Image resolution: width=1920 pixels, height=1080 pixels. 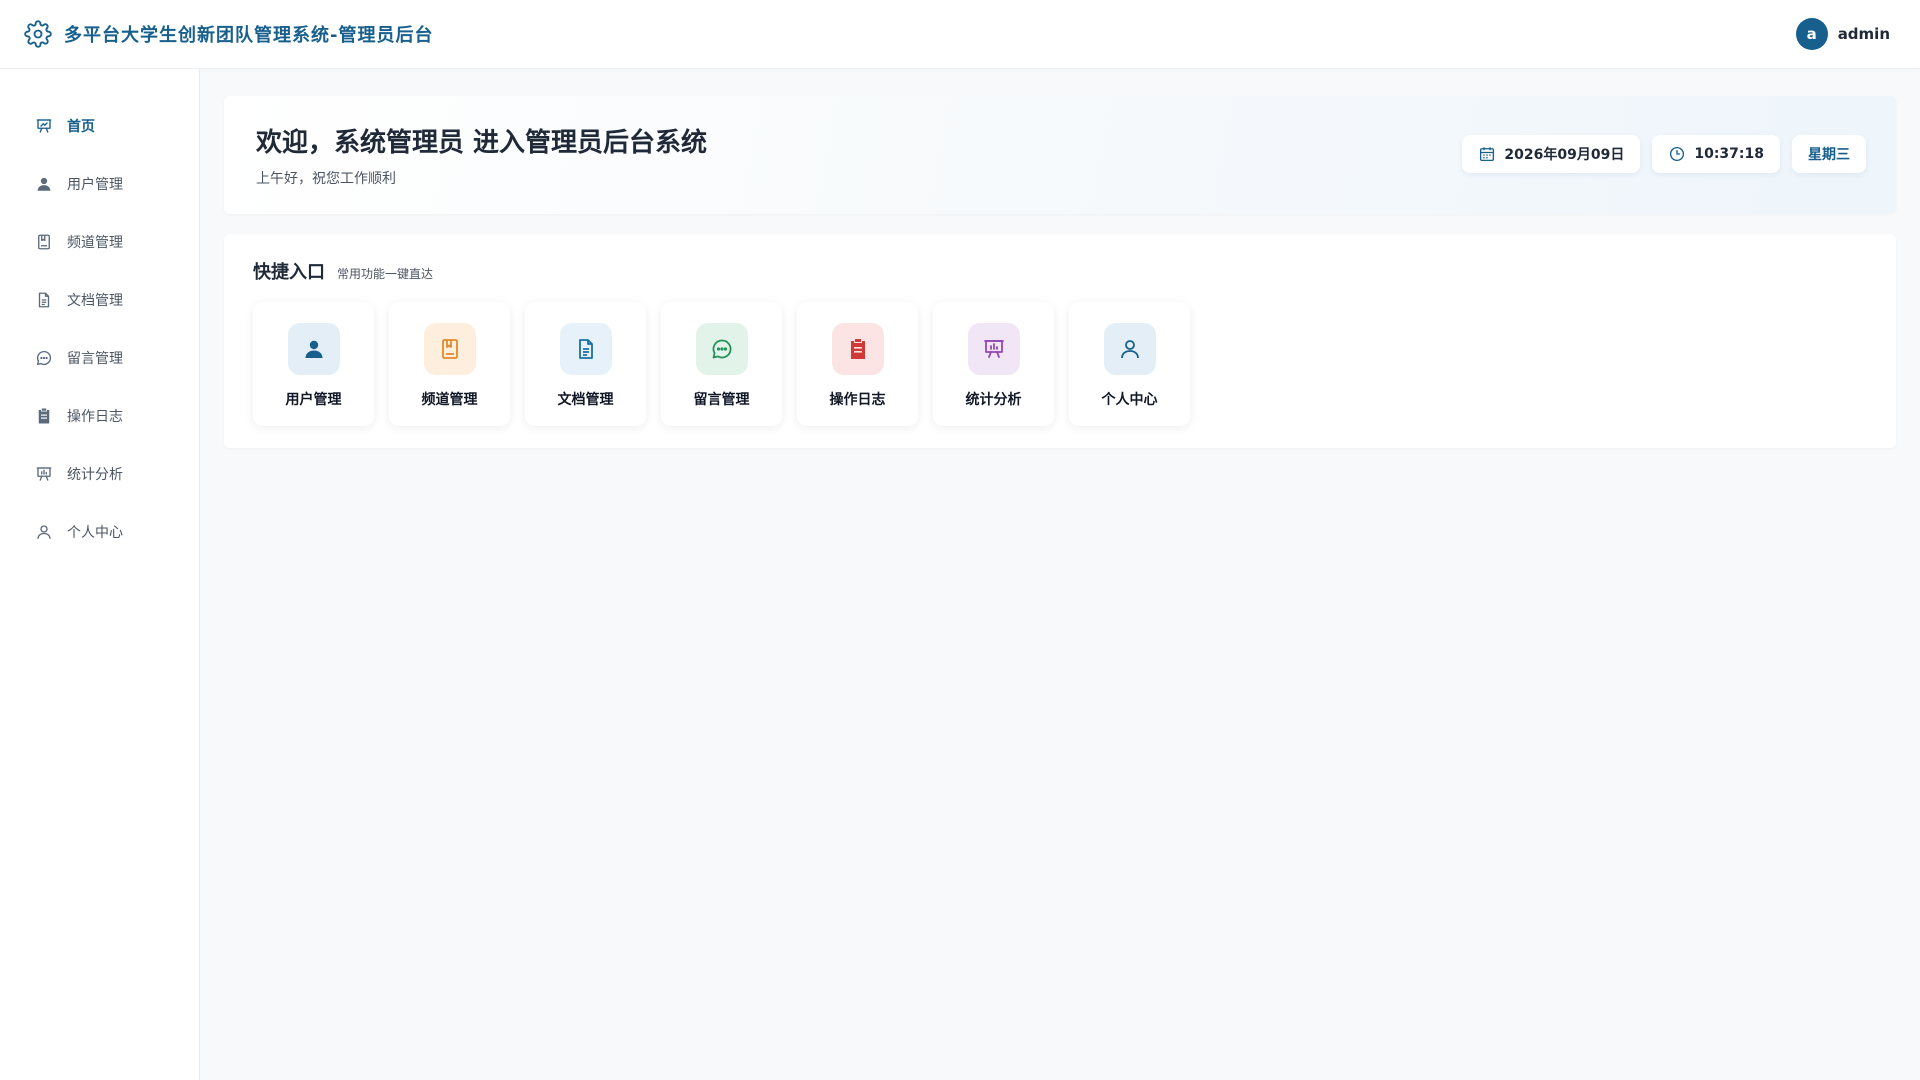 What do you see at coordinates (993, 400) in the screenshot?
I see `quick-card-label: 统计分析` at bounding box center [993, 400].